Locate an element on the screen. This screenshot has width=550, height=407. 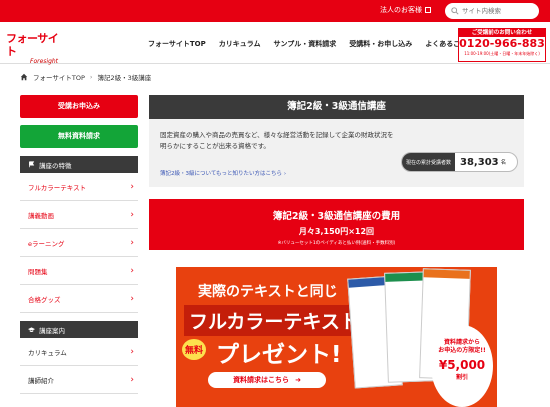
apply-button: 受講お申込み is located at coordinates (79, 106).